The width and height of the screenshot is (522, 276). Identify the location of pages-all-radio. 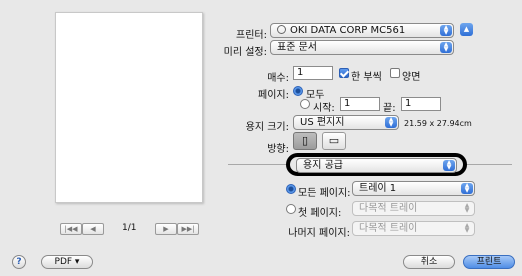
(298, 91).